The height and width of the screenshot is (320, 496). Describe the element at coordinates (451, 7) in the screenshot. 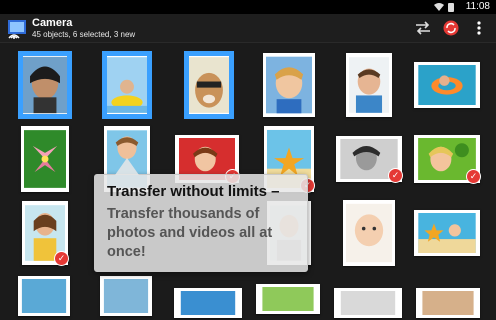

I see `battery-icon` at that location.